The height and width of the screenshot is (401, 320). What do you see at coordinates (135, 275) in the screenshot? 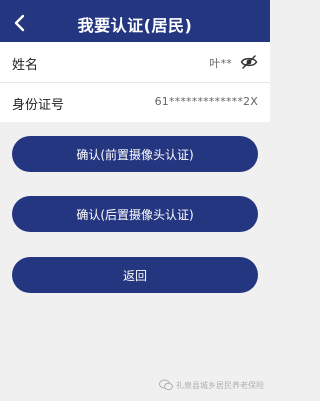
I see `back-button: 返回` at bounding box center [135, 275].